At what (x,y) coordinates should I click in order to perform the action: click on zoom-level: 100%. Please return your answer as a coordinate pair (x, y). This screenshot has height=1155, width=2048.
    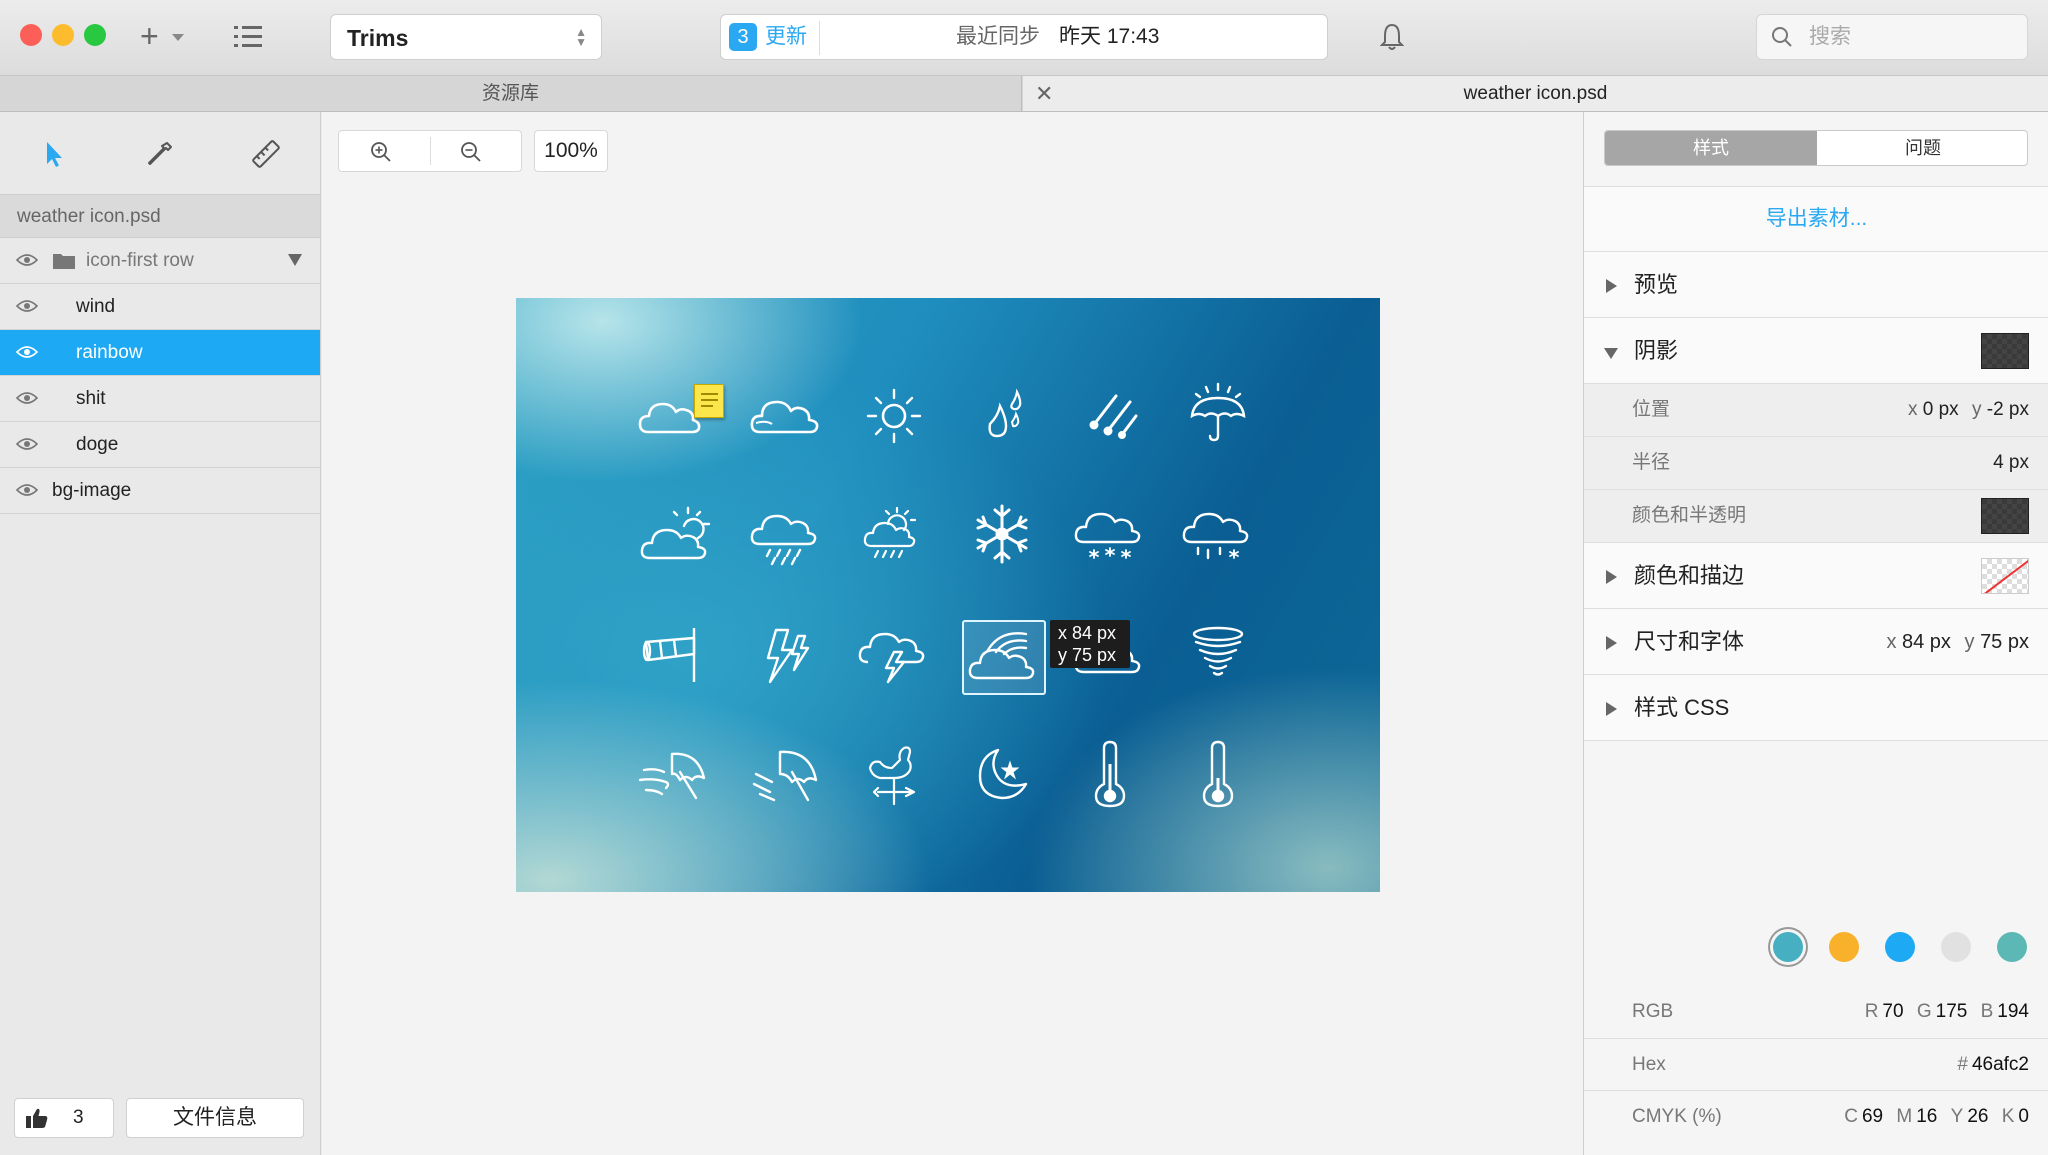
    Looking at the image, I should click on (571, 151).